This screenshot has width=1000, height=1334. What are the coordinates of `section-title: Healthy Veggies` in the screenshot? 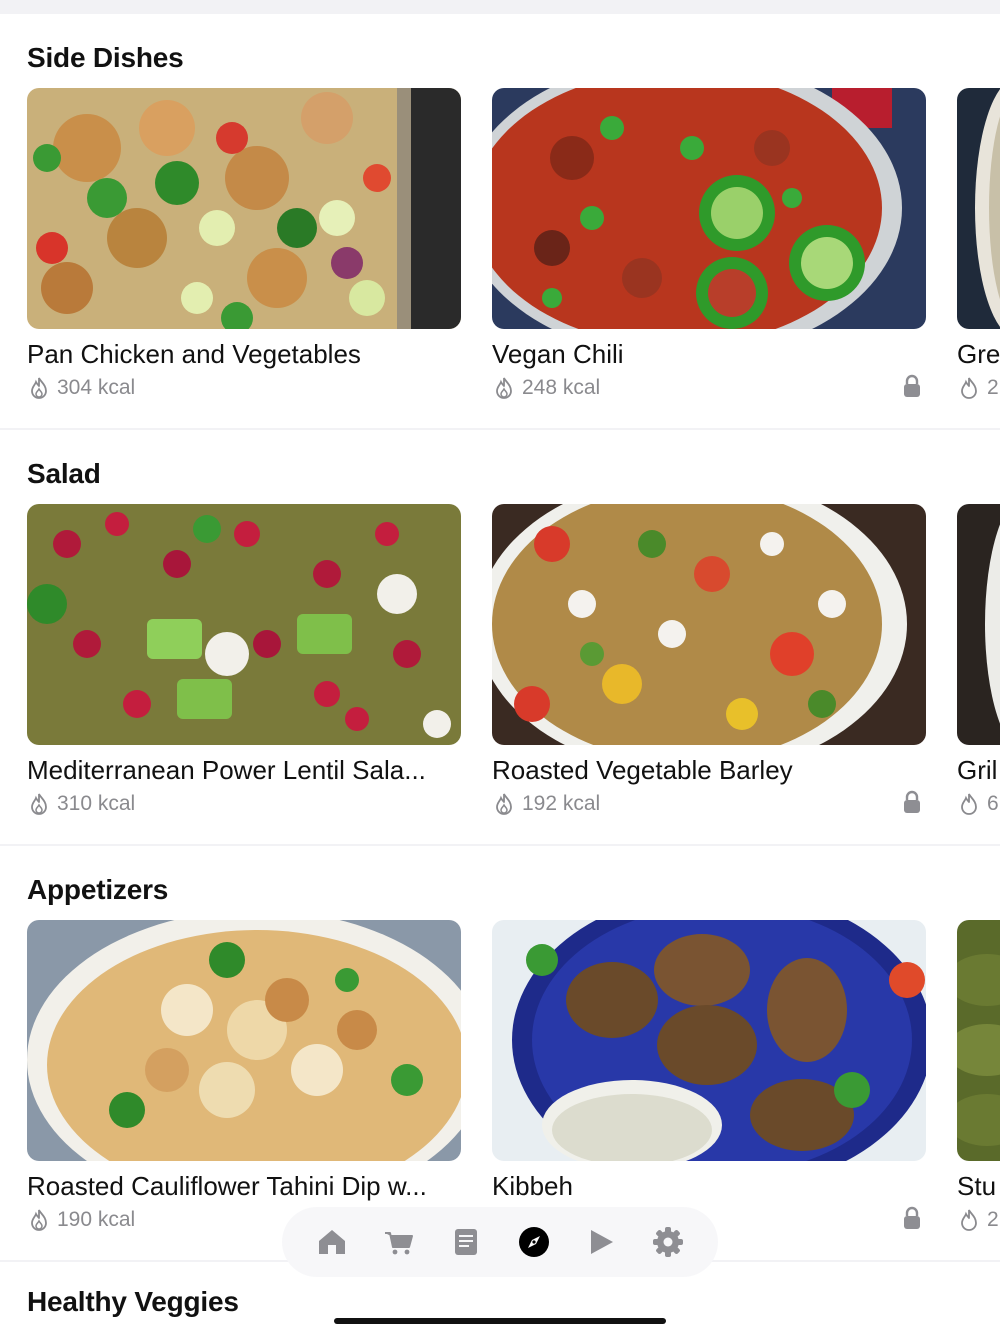 It's located at (133, 1301).